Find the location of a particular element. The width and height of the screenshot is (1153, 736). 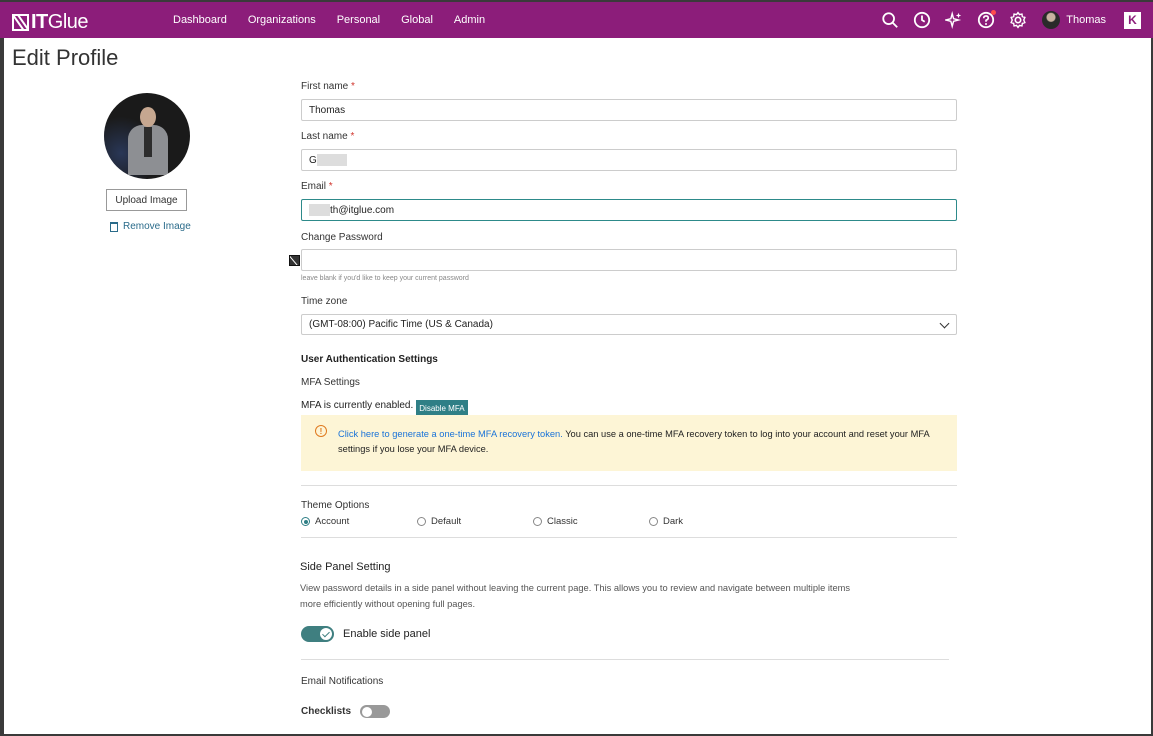

profile-avatar is located at coordinates (147, 136).